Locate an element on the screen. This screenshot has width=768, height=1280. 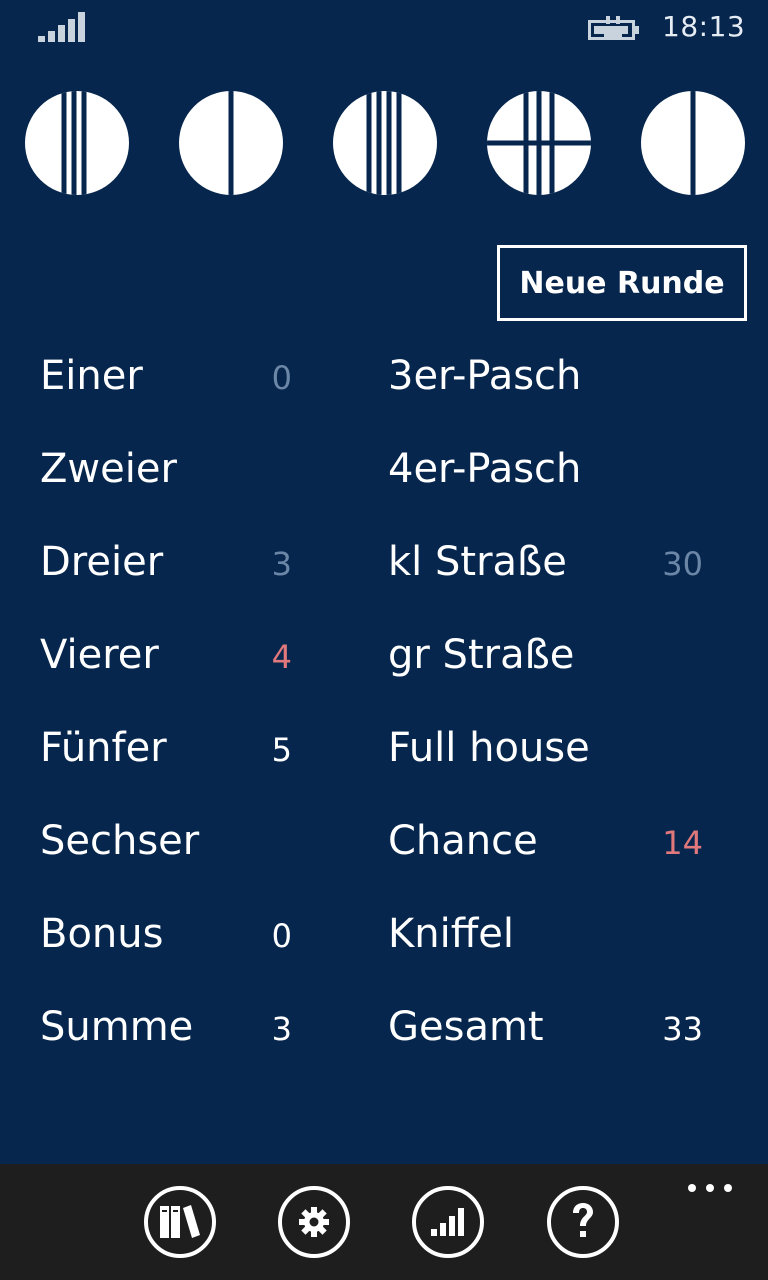
category-full-house: Full house is located at coordinates (489, 748).